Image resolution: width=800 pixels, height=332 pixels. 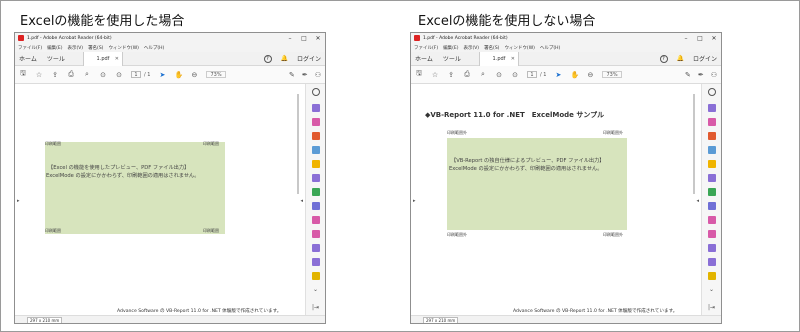 What do you see at coordinates (714, 75) in the screenshot?
I see `share-icon: ⚇` at bounding box center [714, 75].